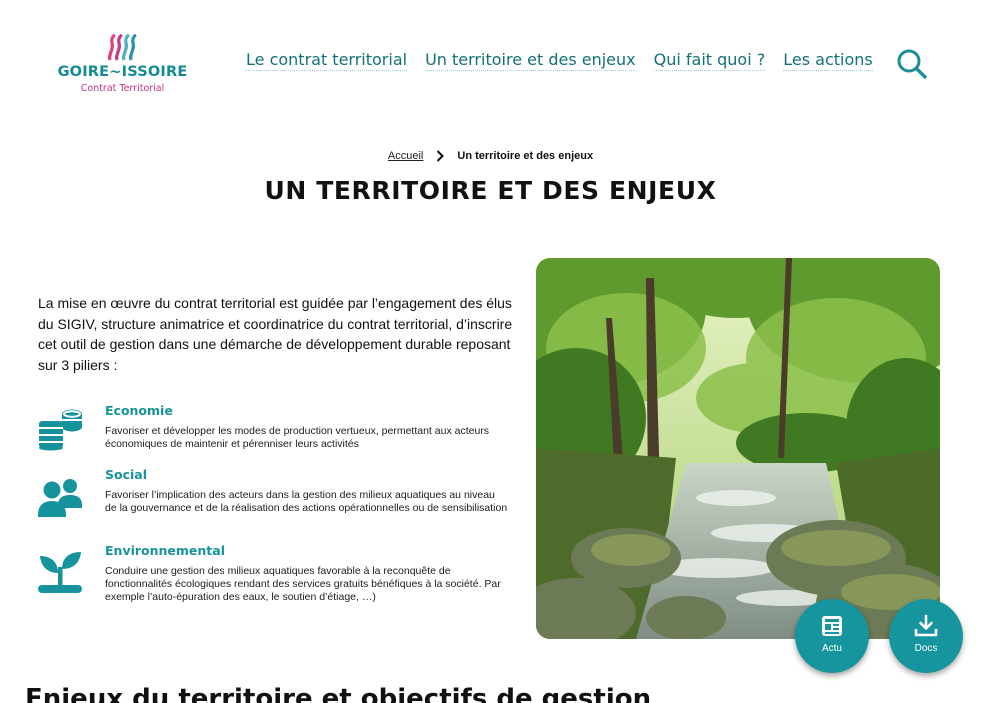  What do you see at coordinates (122, 47) in the screenshot?
I see `waves-logo-icon` at bounding box center [122, 47].